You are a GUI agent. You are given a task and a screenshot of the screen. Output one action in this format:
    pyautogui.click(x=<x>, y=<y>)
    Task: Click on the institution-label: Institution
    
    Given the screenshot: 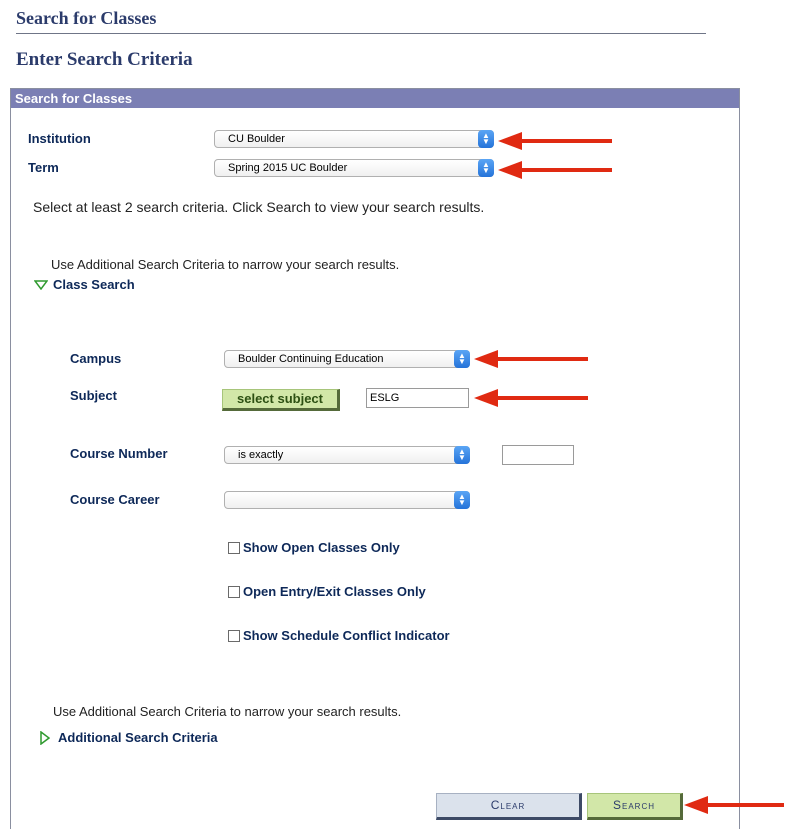 What is the action you would take?
    pyautogui.click(x=59, y=138)
    